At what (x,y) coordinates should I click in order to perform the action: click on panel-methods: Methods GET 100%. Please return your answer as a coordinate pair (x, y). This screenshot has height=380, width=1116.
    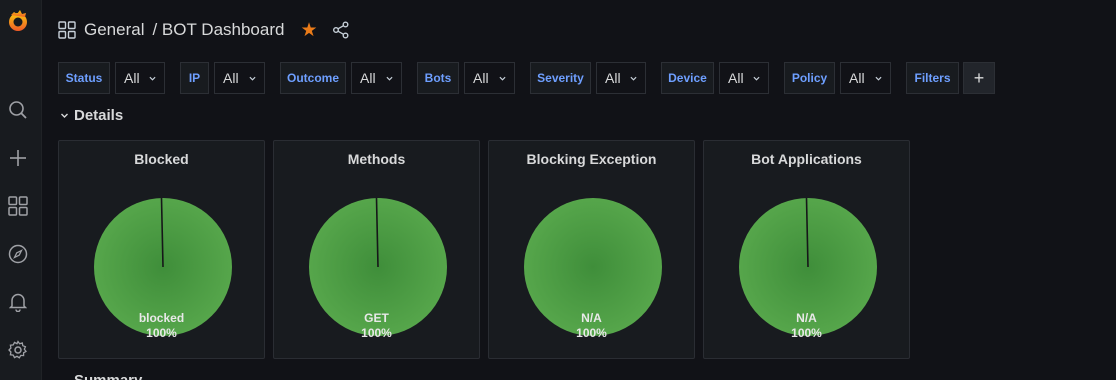
    Looking at the image, I should click on (376, 249).